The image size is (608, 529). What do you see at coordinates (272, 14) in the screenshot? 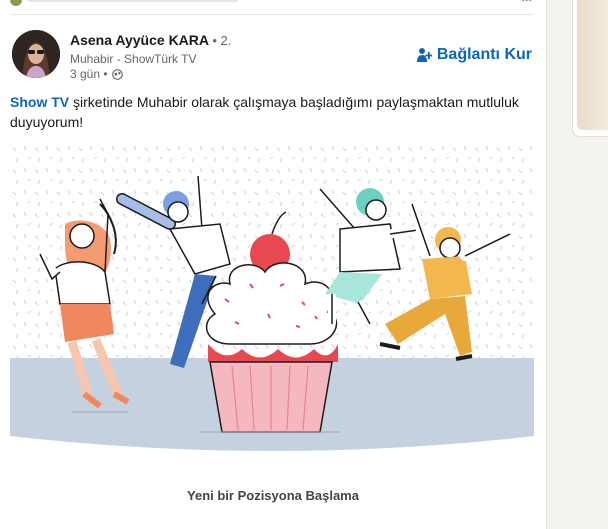
I see `divider` at bounding box center [272, 14].